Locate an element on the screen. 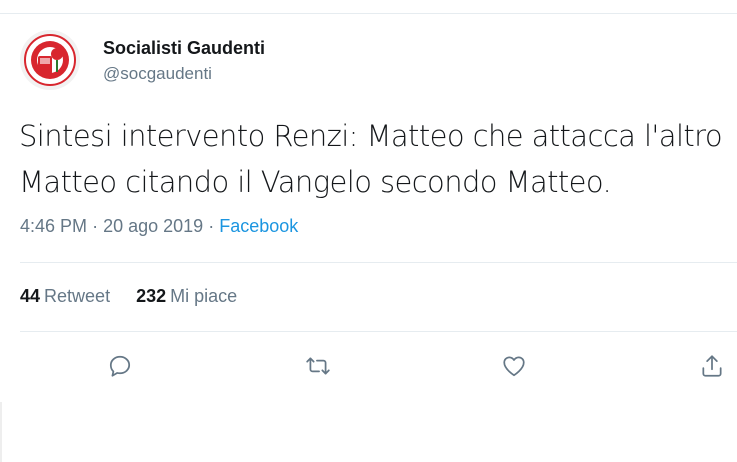 The image size is (737, 462). reply-icon is located at coordinates (120, 366).